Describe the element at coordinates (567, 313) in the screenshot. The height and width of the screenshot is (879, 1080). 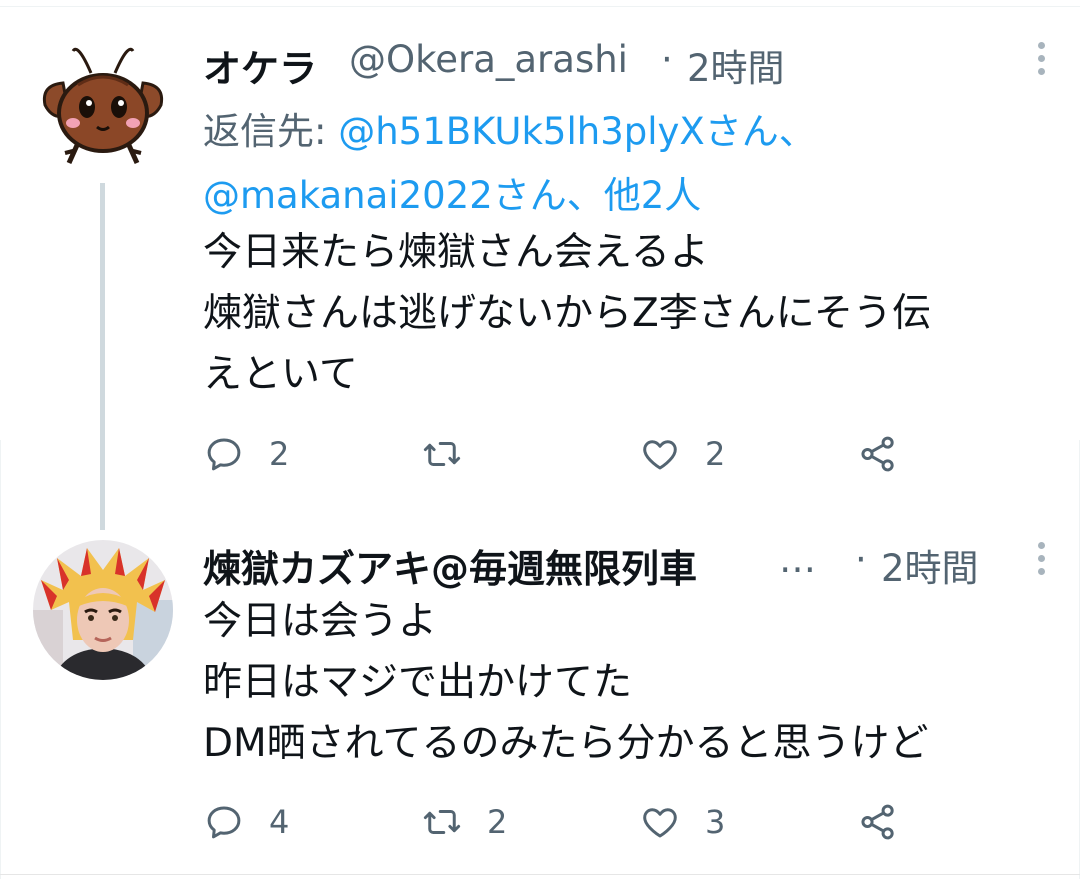
I see `tweet-text-line: 煉獄さんは逃げないからZ李さんにそう伝` at that location.